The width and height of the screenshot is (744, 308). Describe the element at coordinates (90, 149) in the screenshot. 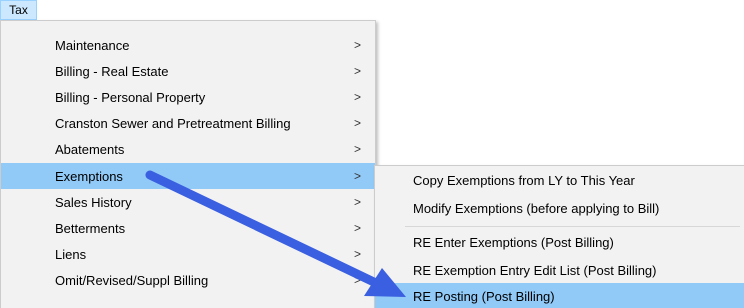

I see `menu-item-label: Abatements` at that location.